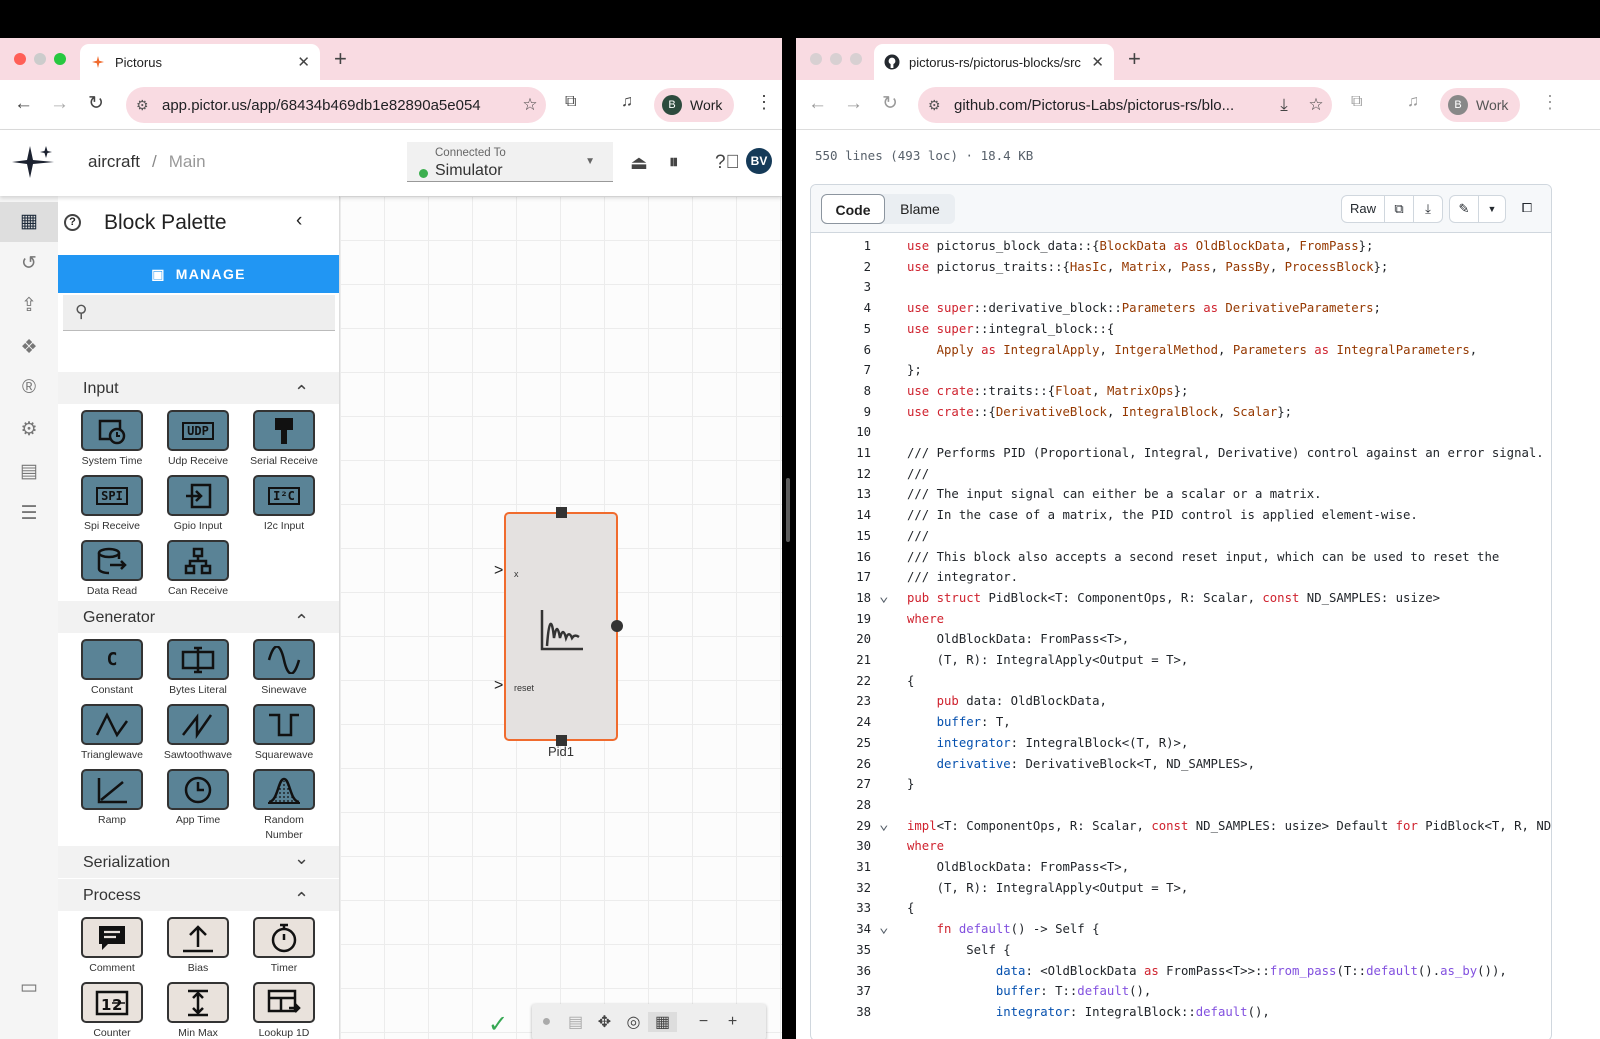 This screenshot has height=1039, width=1600. I want to click on install-icon: ⤓, so click(1284, 105).